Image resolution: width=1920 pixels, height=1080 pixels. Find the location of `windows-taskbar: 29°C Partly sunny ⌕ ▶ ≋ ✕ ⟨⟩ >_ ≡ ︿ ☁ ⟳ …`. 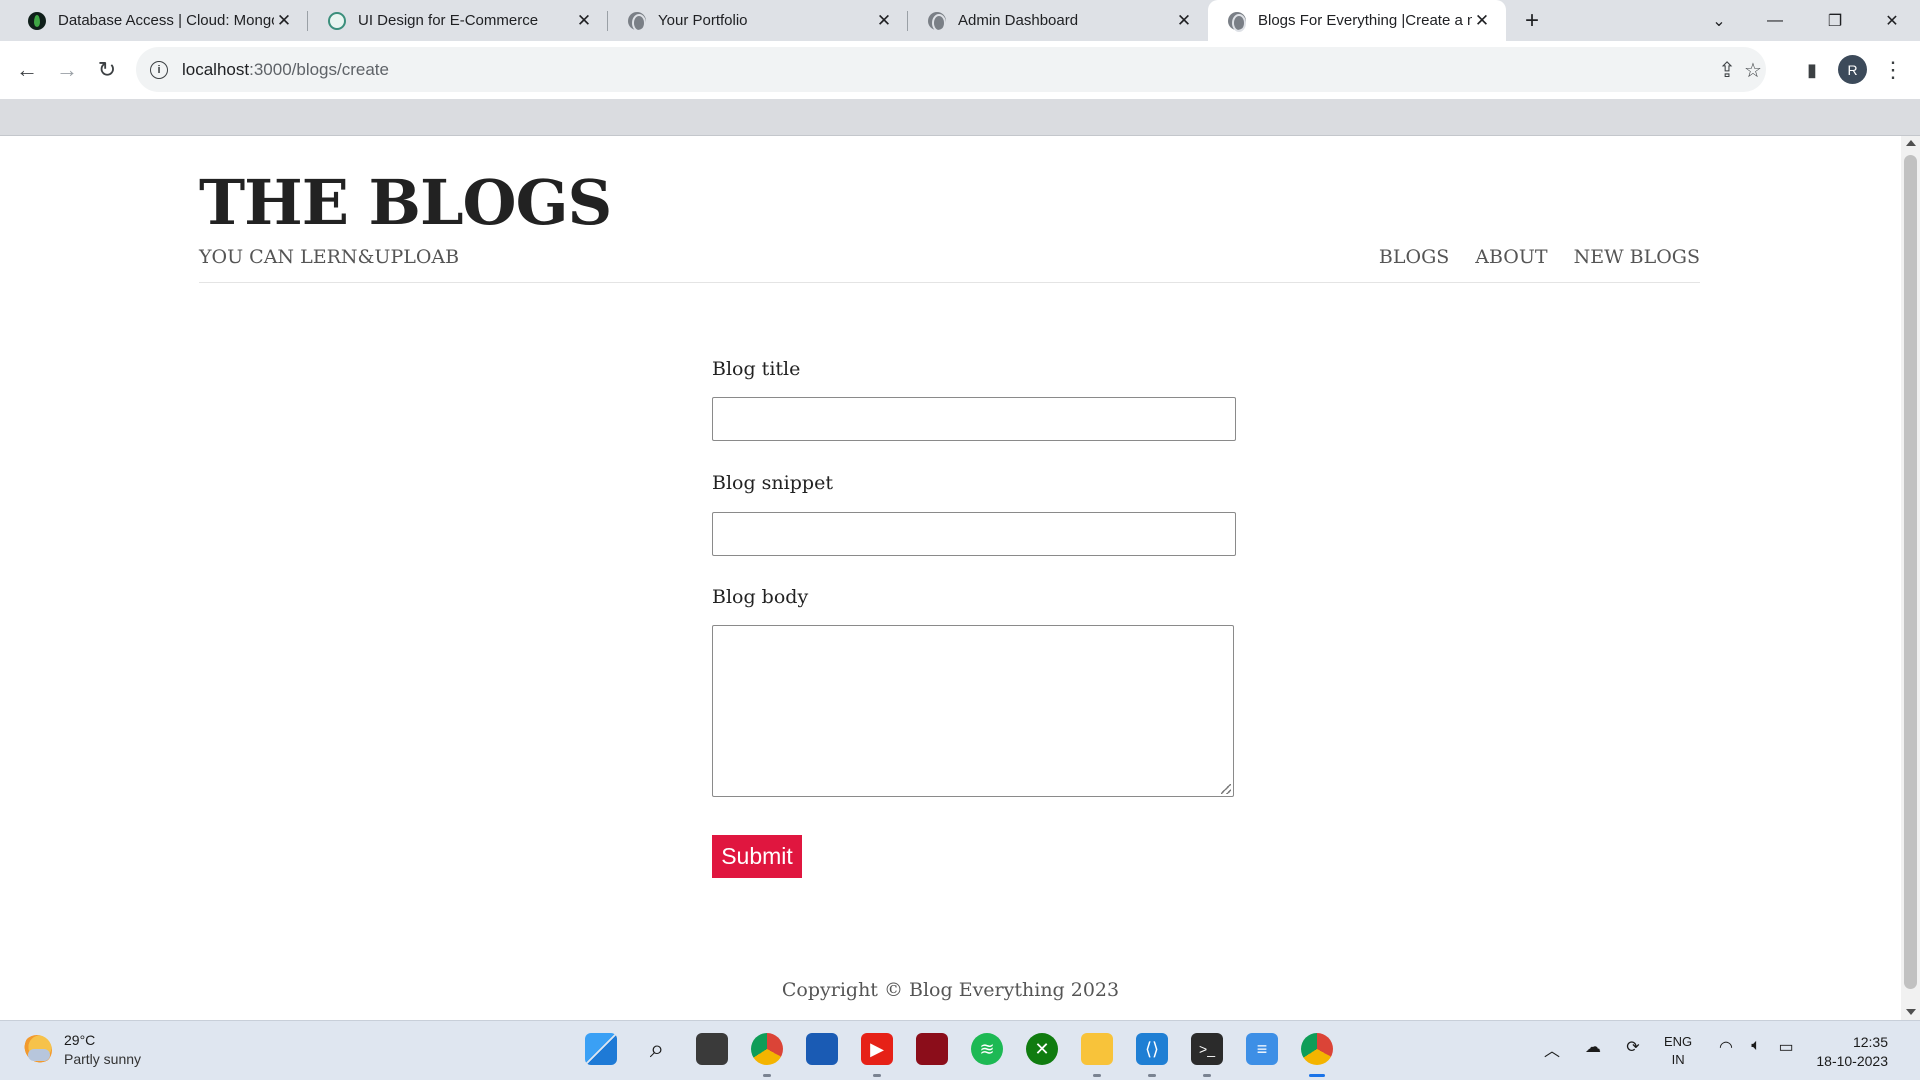

windows-taskbar: 29°C Partly sunny ⌕ ▶ ≋ ✕ ⟨⟩ >_ ≡ ︿ ☁ ⟳ … is located at coordinates (960, 1050).